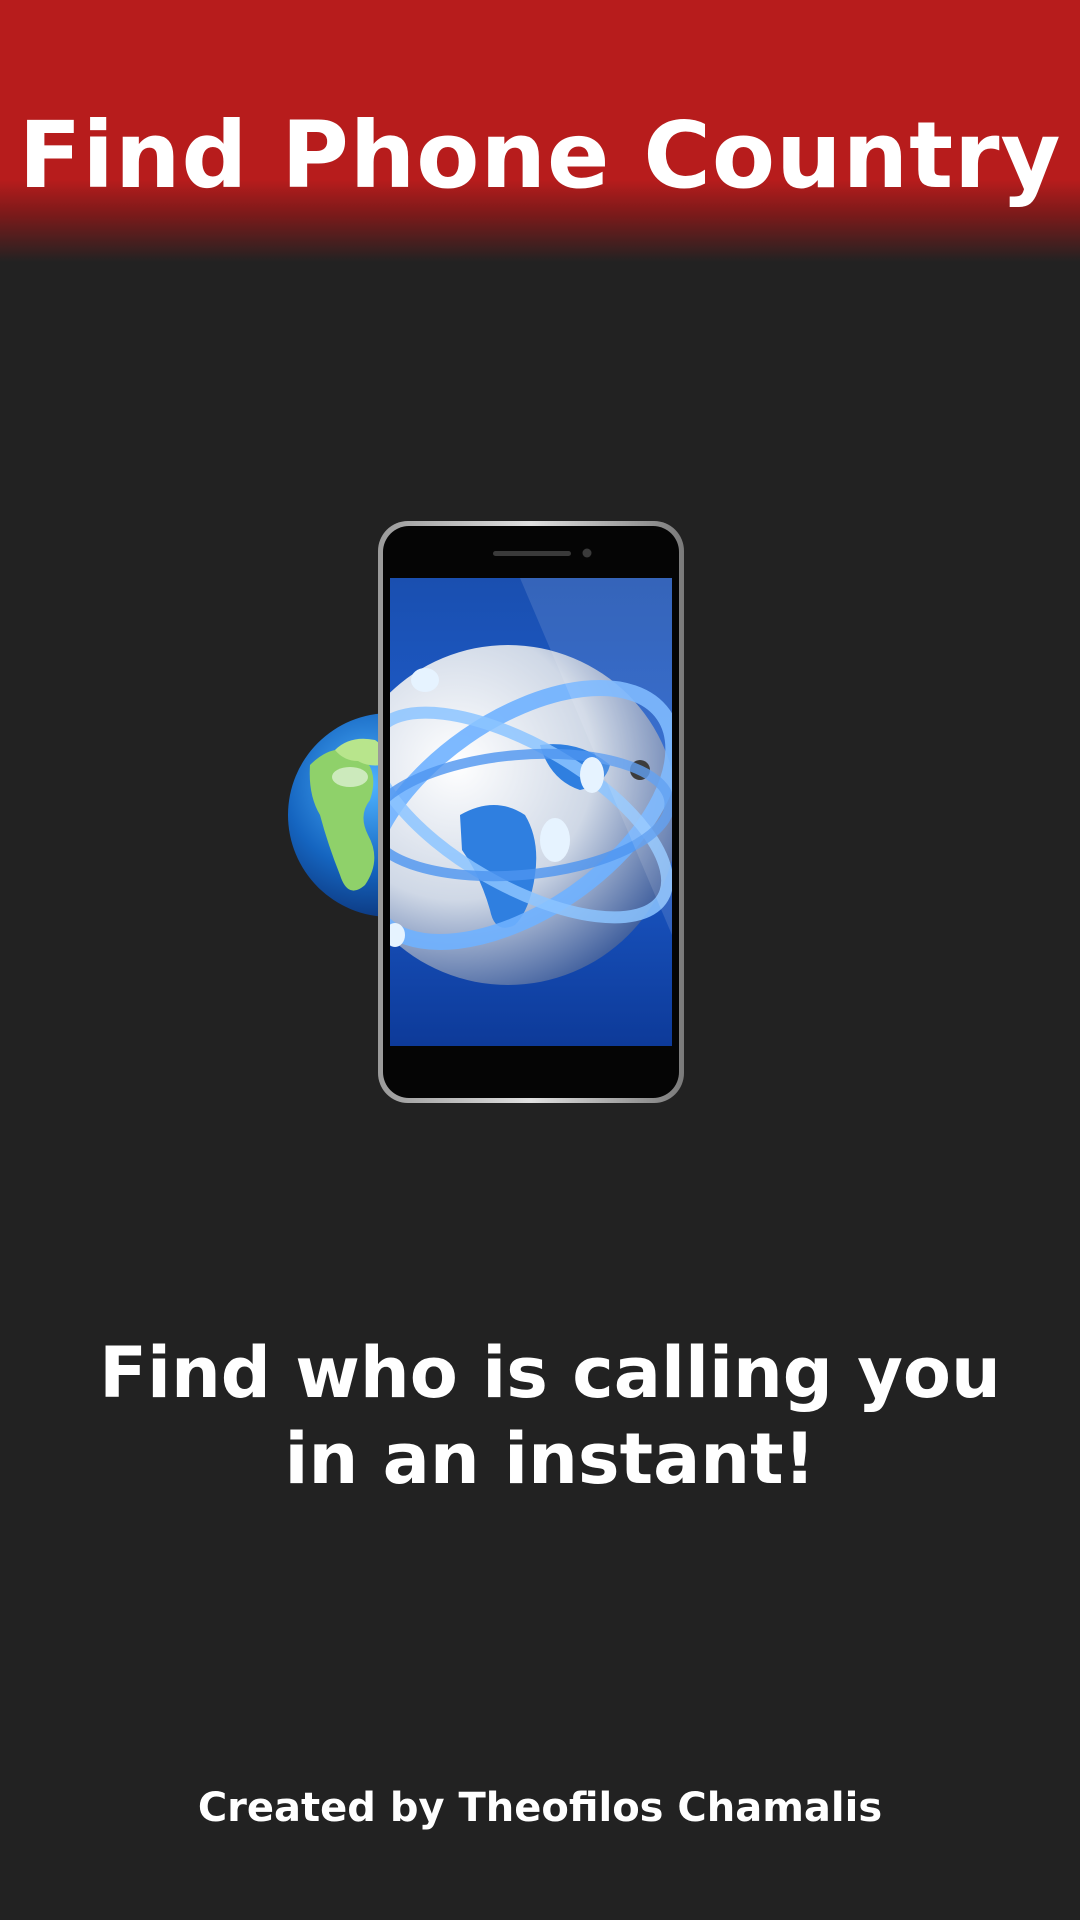 The width and height of the screenshot is (1080, 1920). Describe the element at coordinates (550, 1459) in the screenshot. I see `tagline-line-2: in an instant!` at that location.